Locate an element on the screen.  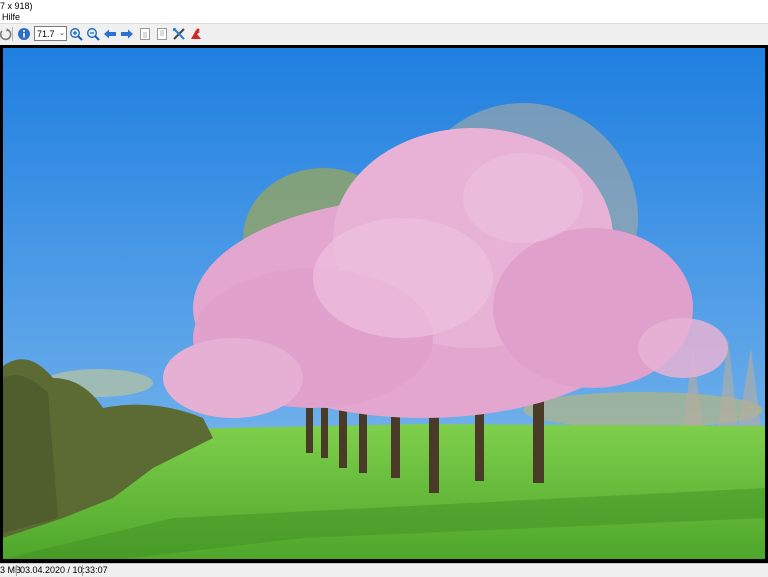
arrow-left-icon is located at coordinates (110, 34).